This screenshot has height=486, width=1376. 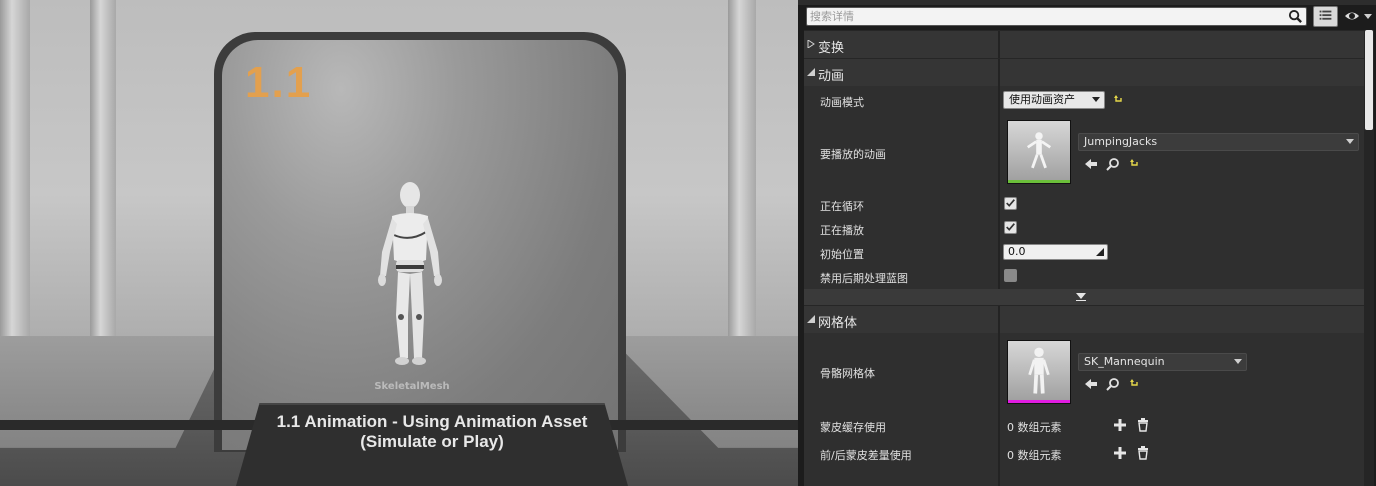 What do you see at coordinates (811, 44) in the screenshot?
I see `collapsed-arrow-icon` at bounding box center [811, 44].